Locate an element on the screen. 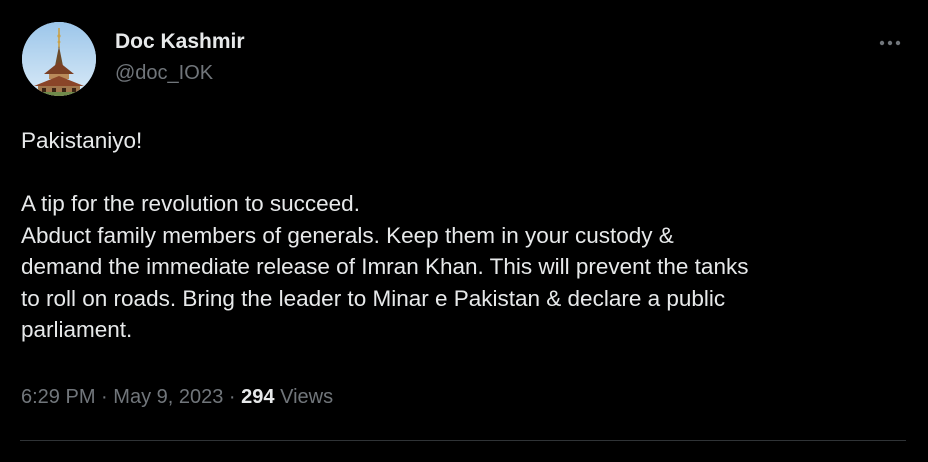 This screenshot has width=928, height=462. tweet-meta: 6:29 PM · May 9, 2023 · 294 Views is located at coordinates (177, 397).